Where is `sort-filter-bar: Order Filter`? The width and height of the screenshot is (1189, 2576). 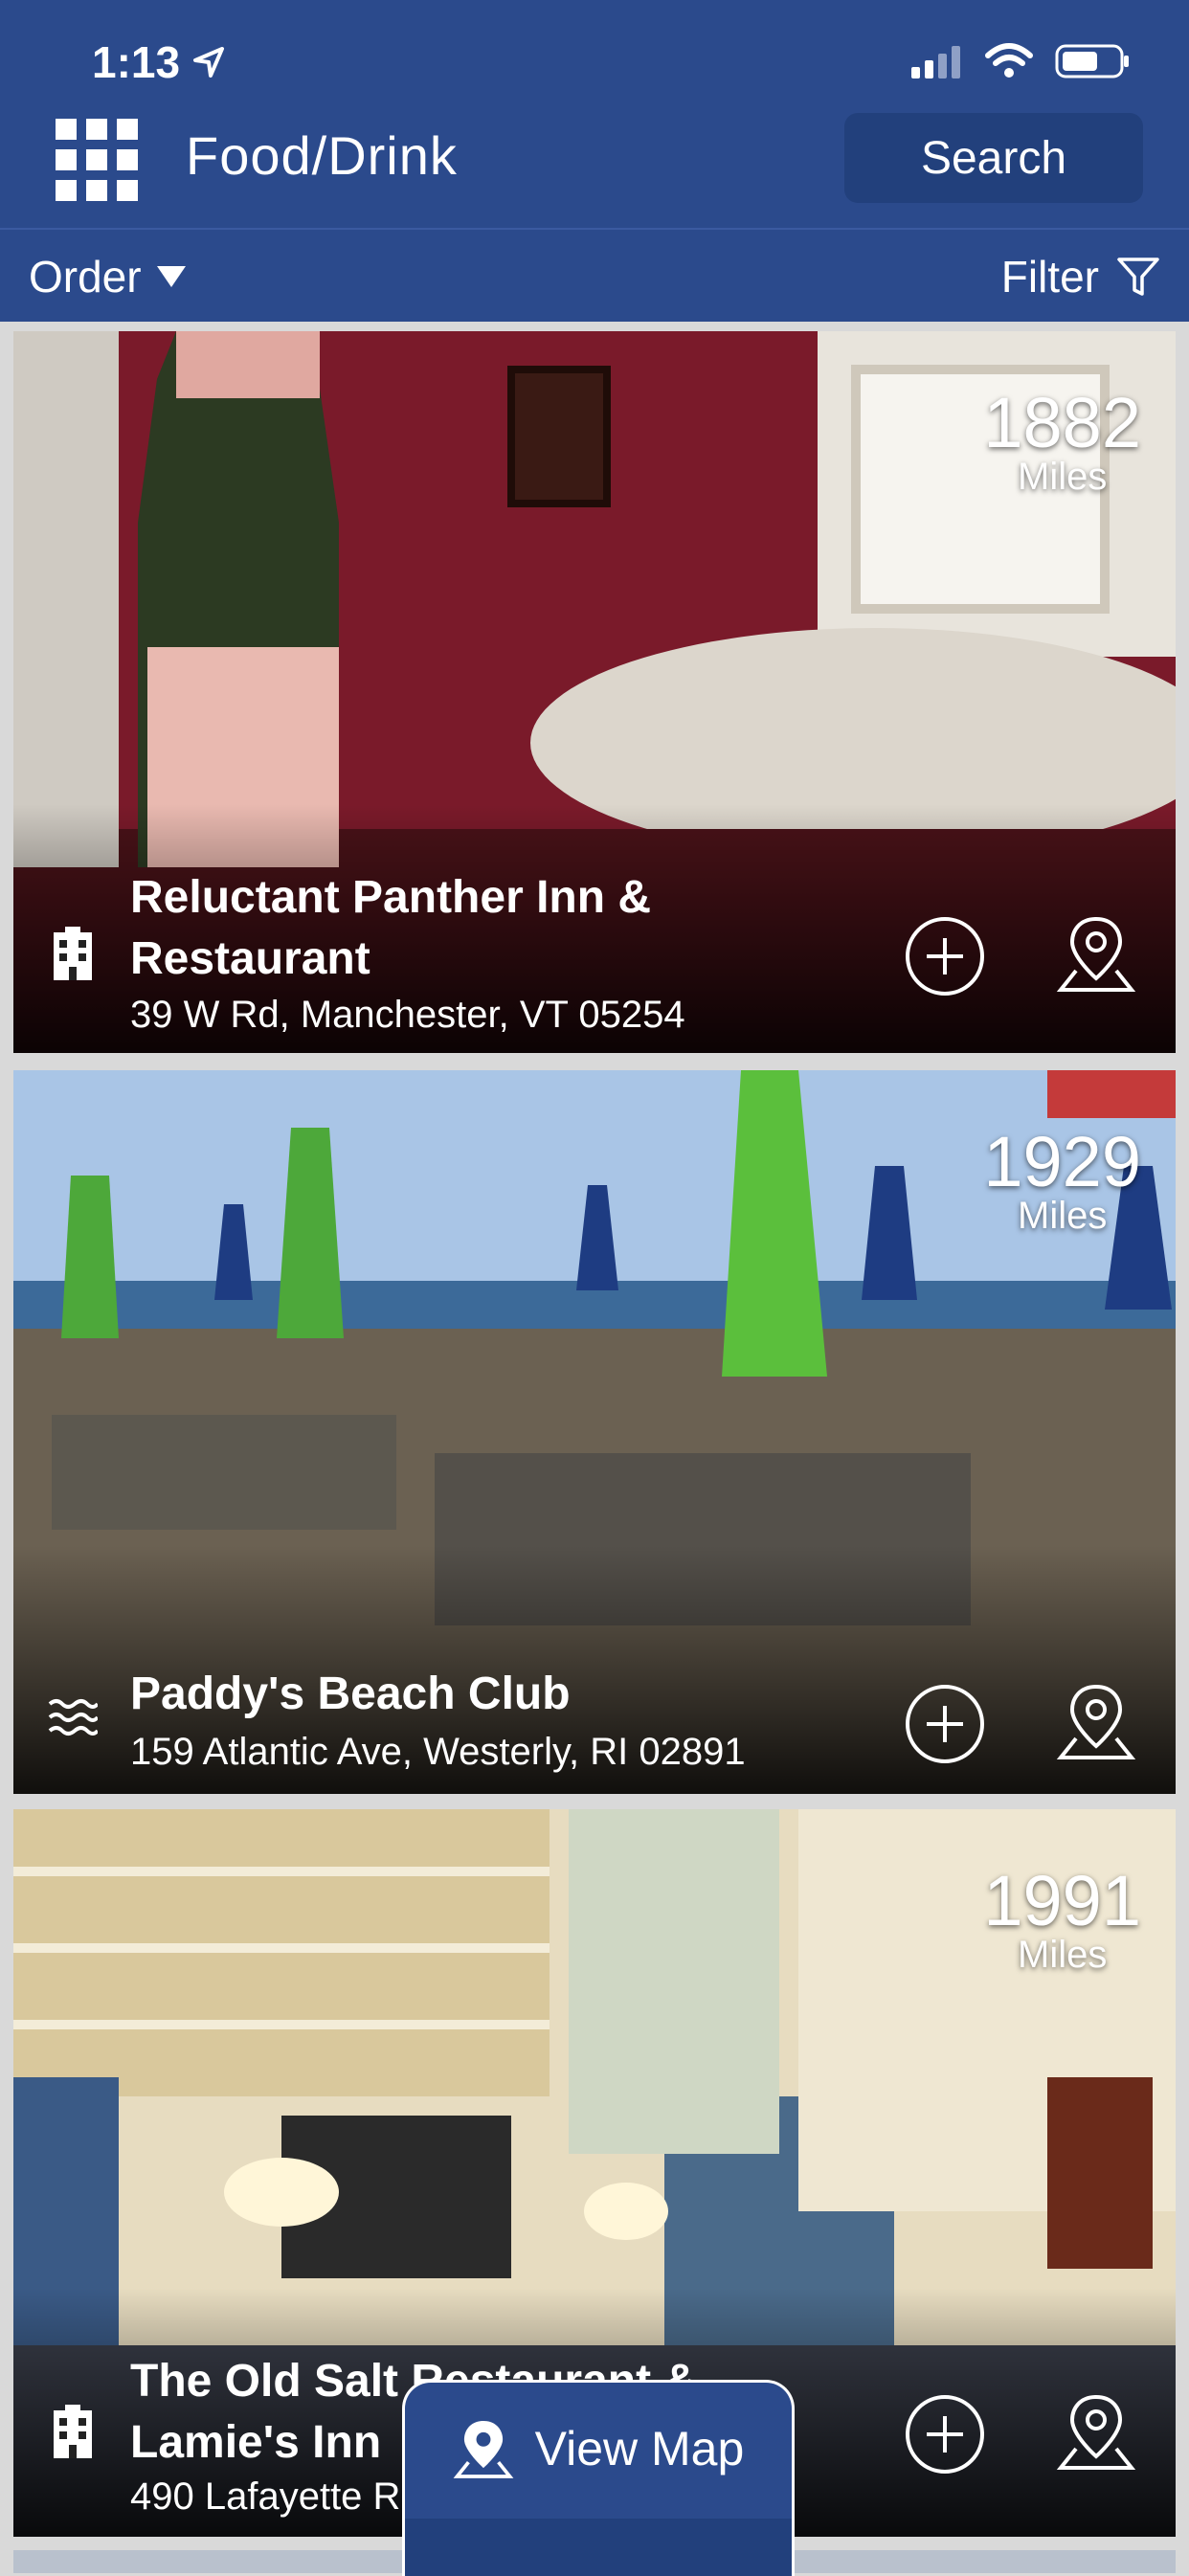 sort-filter-bar: Order Filter is located at coordinates (594, 275).